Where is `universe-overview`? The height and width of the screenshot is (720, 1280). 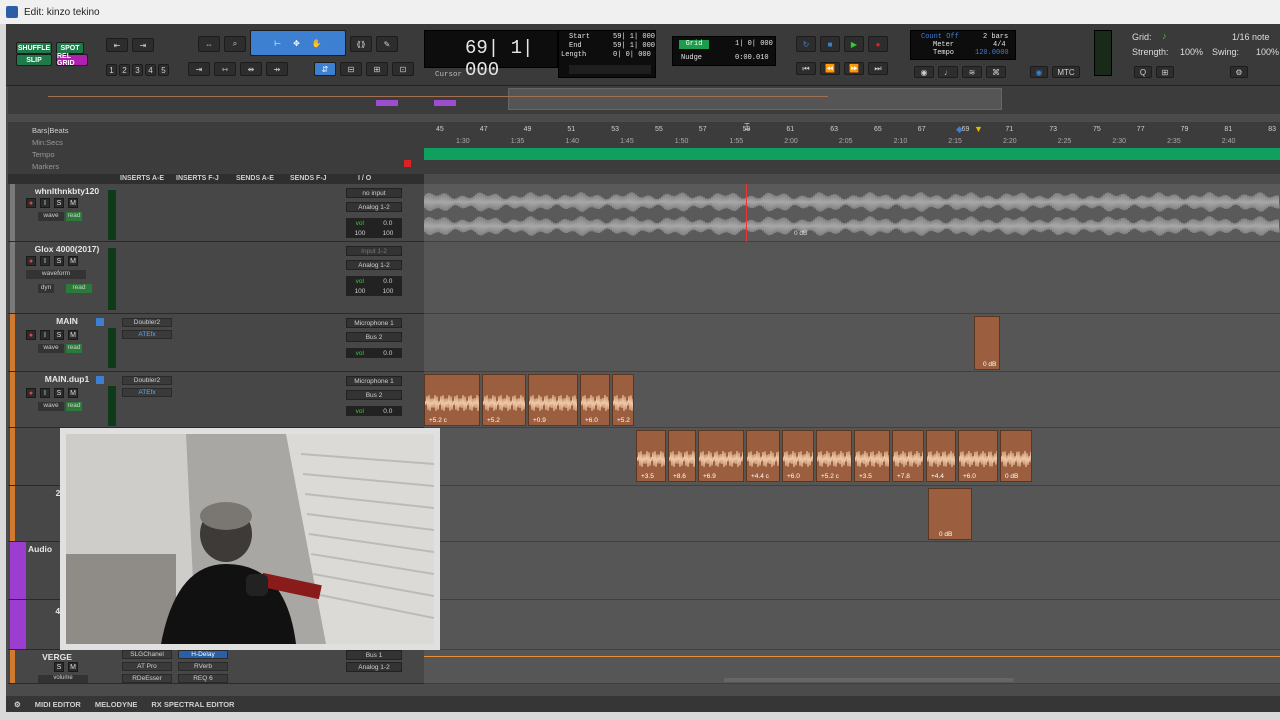 universe-overview is located at coordinates (644, 100).